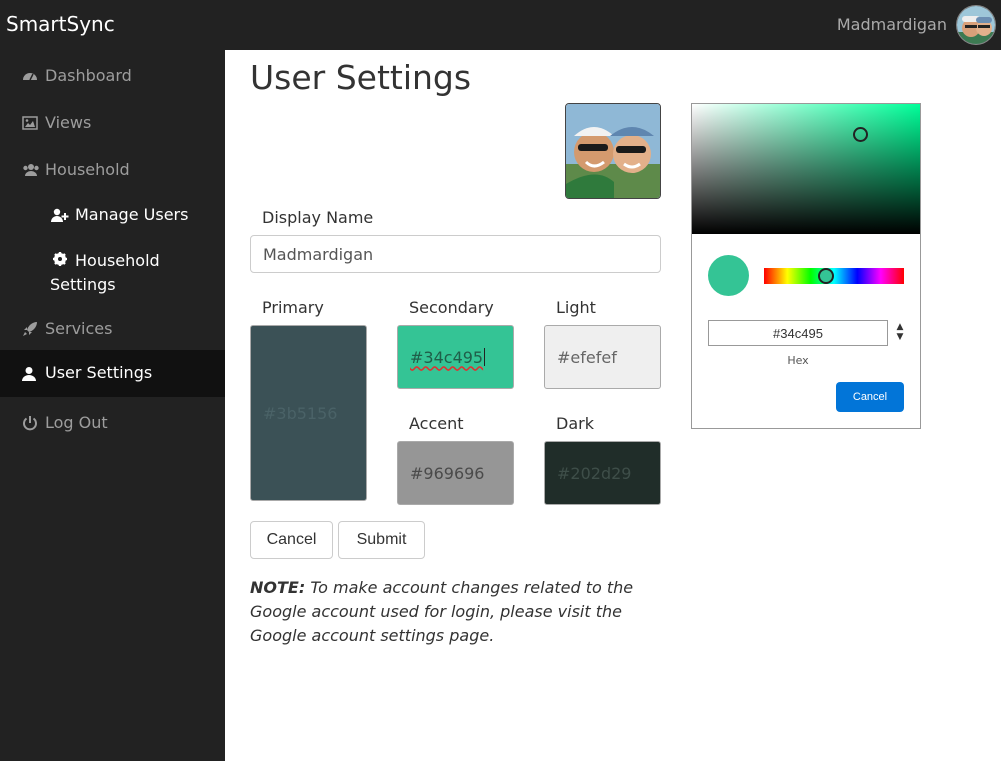  What do you see at coordinates (30, 423) in the screenshot?
I see `power-icon` at bounding box center [30, 423].